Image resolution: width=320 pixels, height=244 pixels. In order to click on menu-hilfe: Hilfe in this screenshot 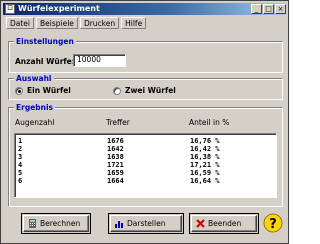, I will do `click(134, 23)`.